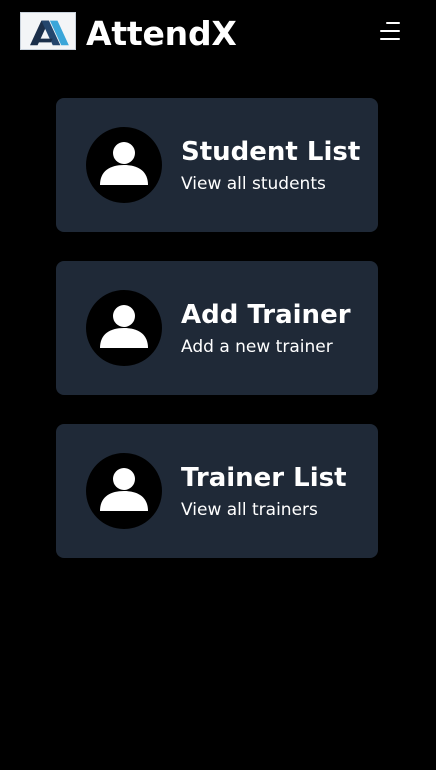 The width and height of the screenshot is (436, 770). Describe the element at coordinates (249, 510) in the screenshot. I see `card-subtitle: View all trainers` at that location.